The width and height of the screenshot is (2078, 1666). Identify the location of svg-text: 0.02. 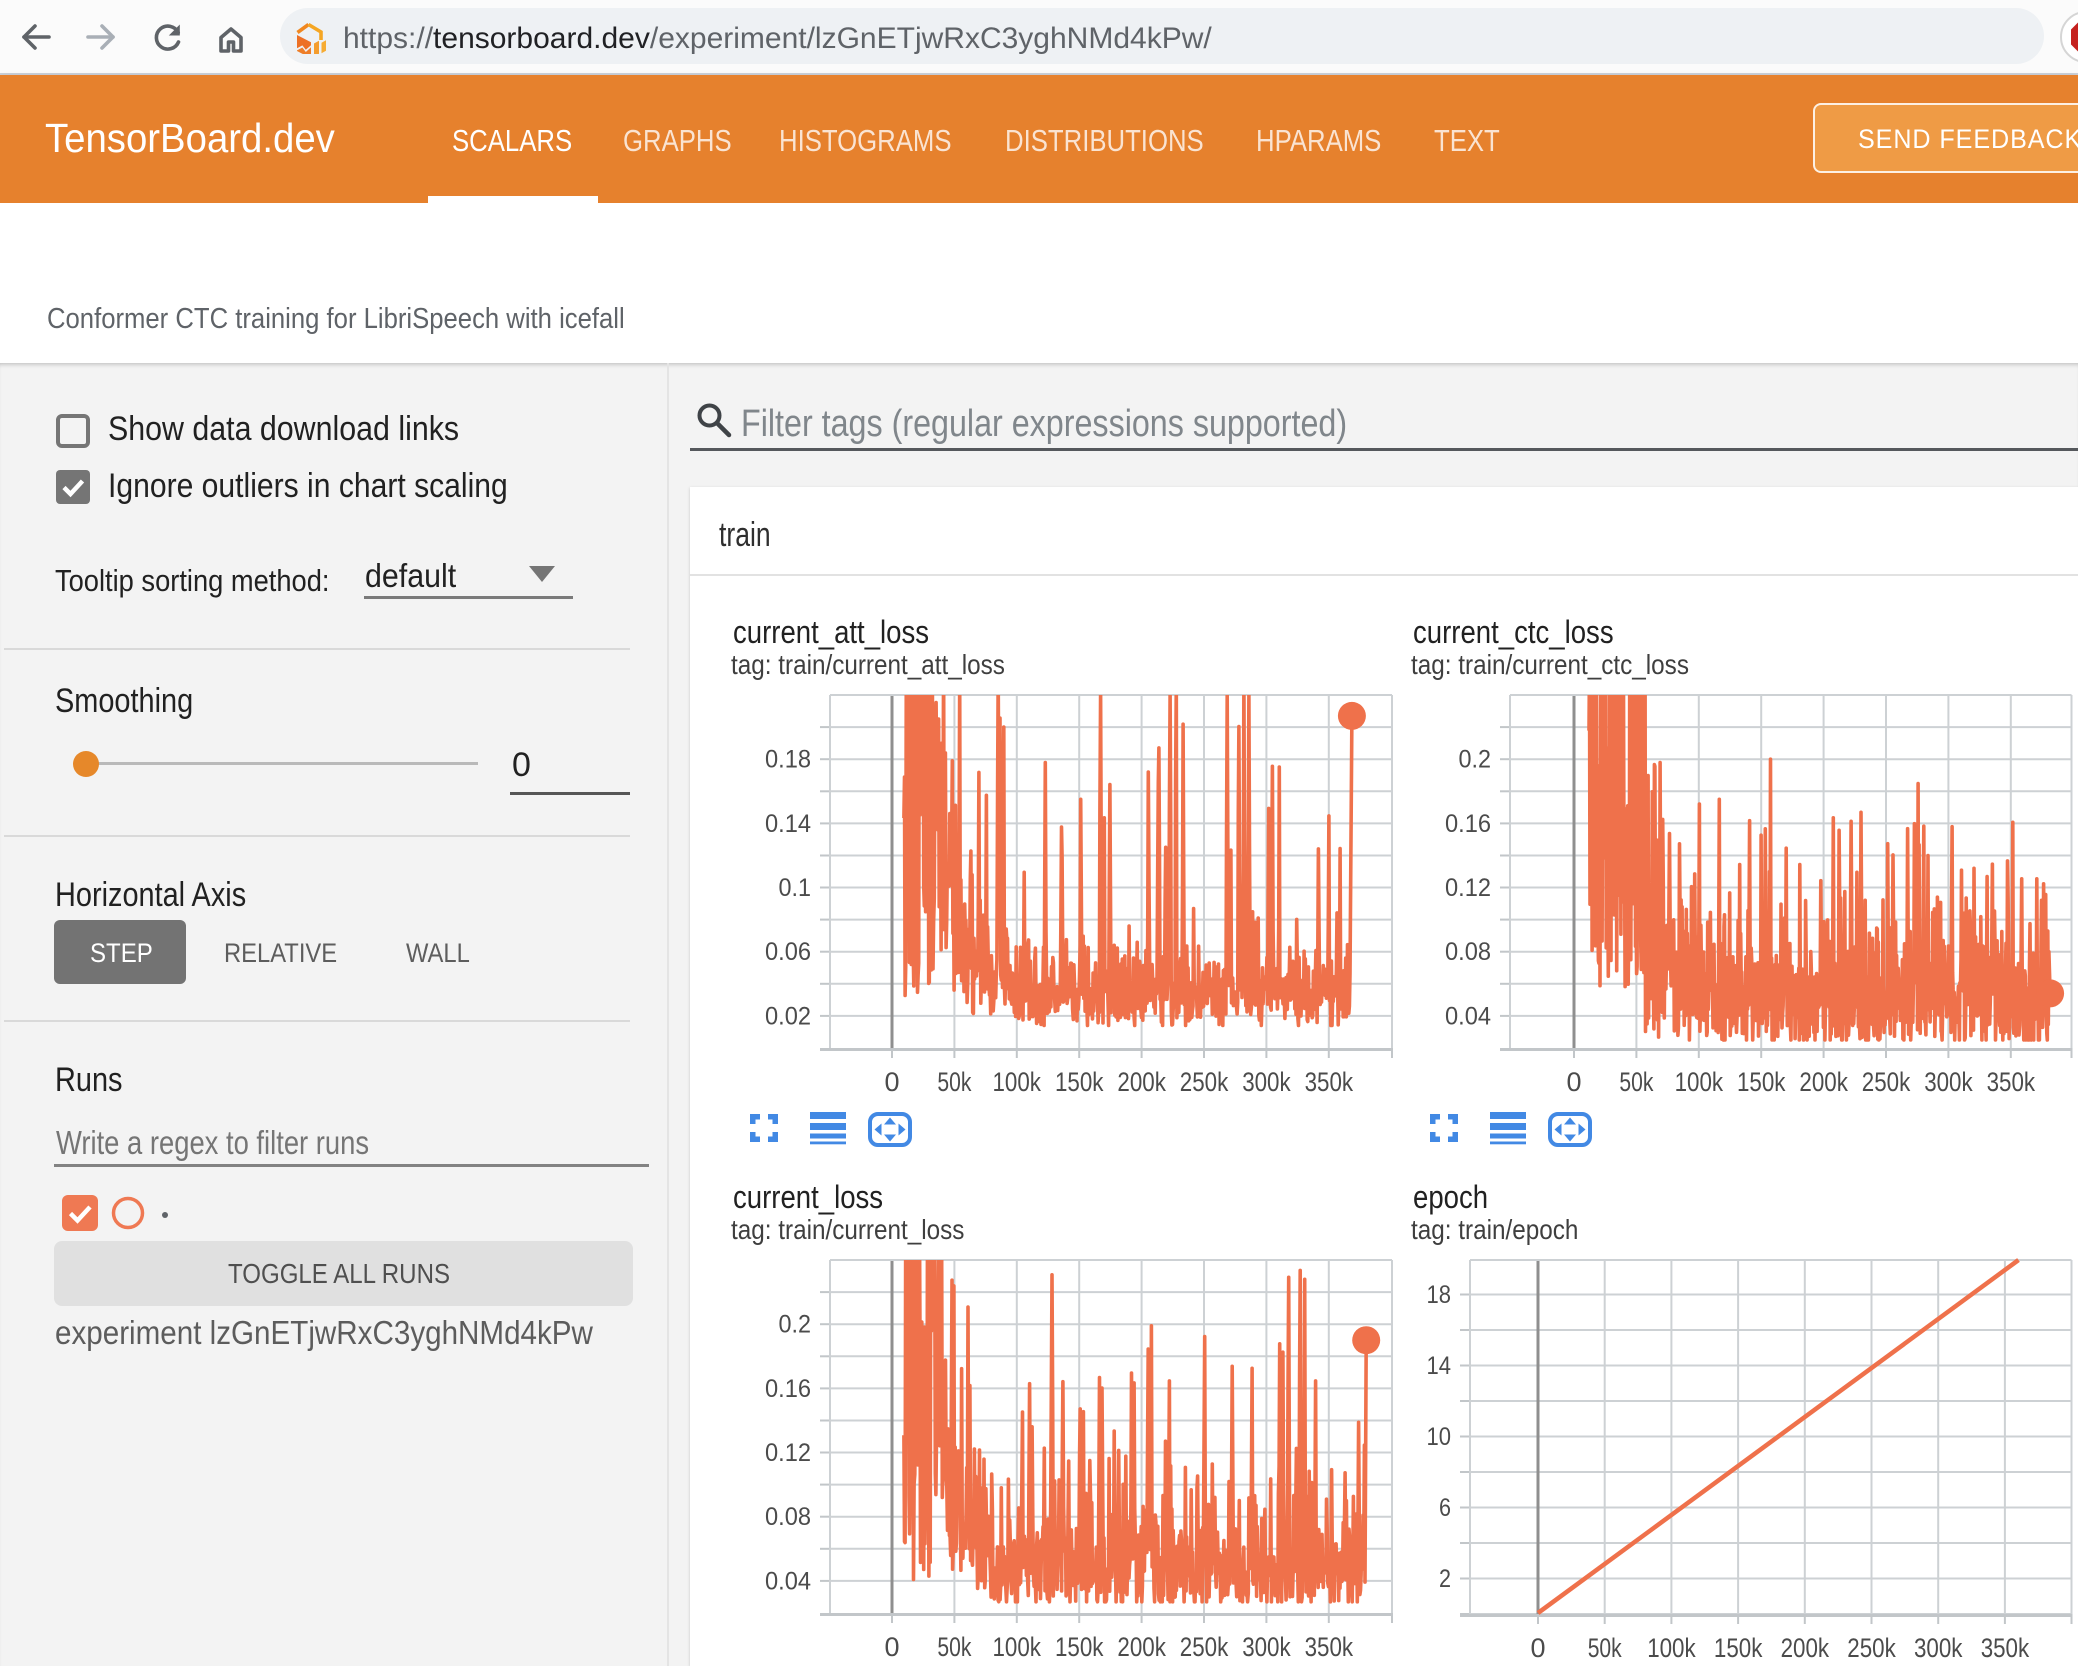
(788, 1016).